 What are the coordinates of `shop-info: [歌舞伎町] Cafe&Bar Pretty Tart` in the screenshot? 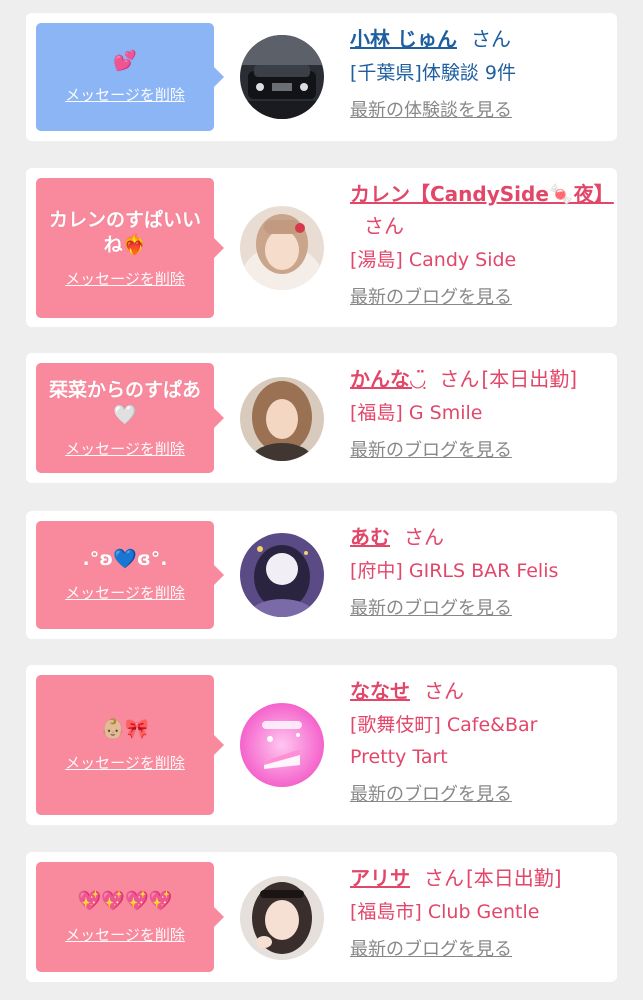 It's located at (444, 741).